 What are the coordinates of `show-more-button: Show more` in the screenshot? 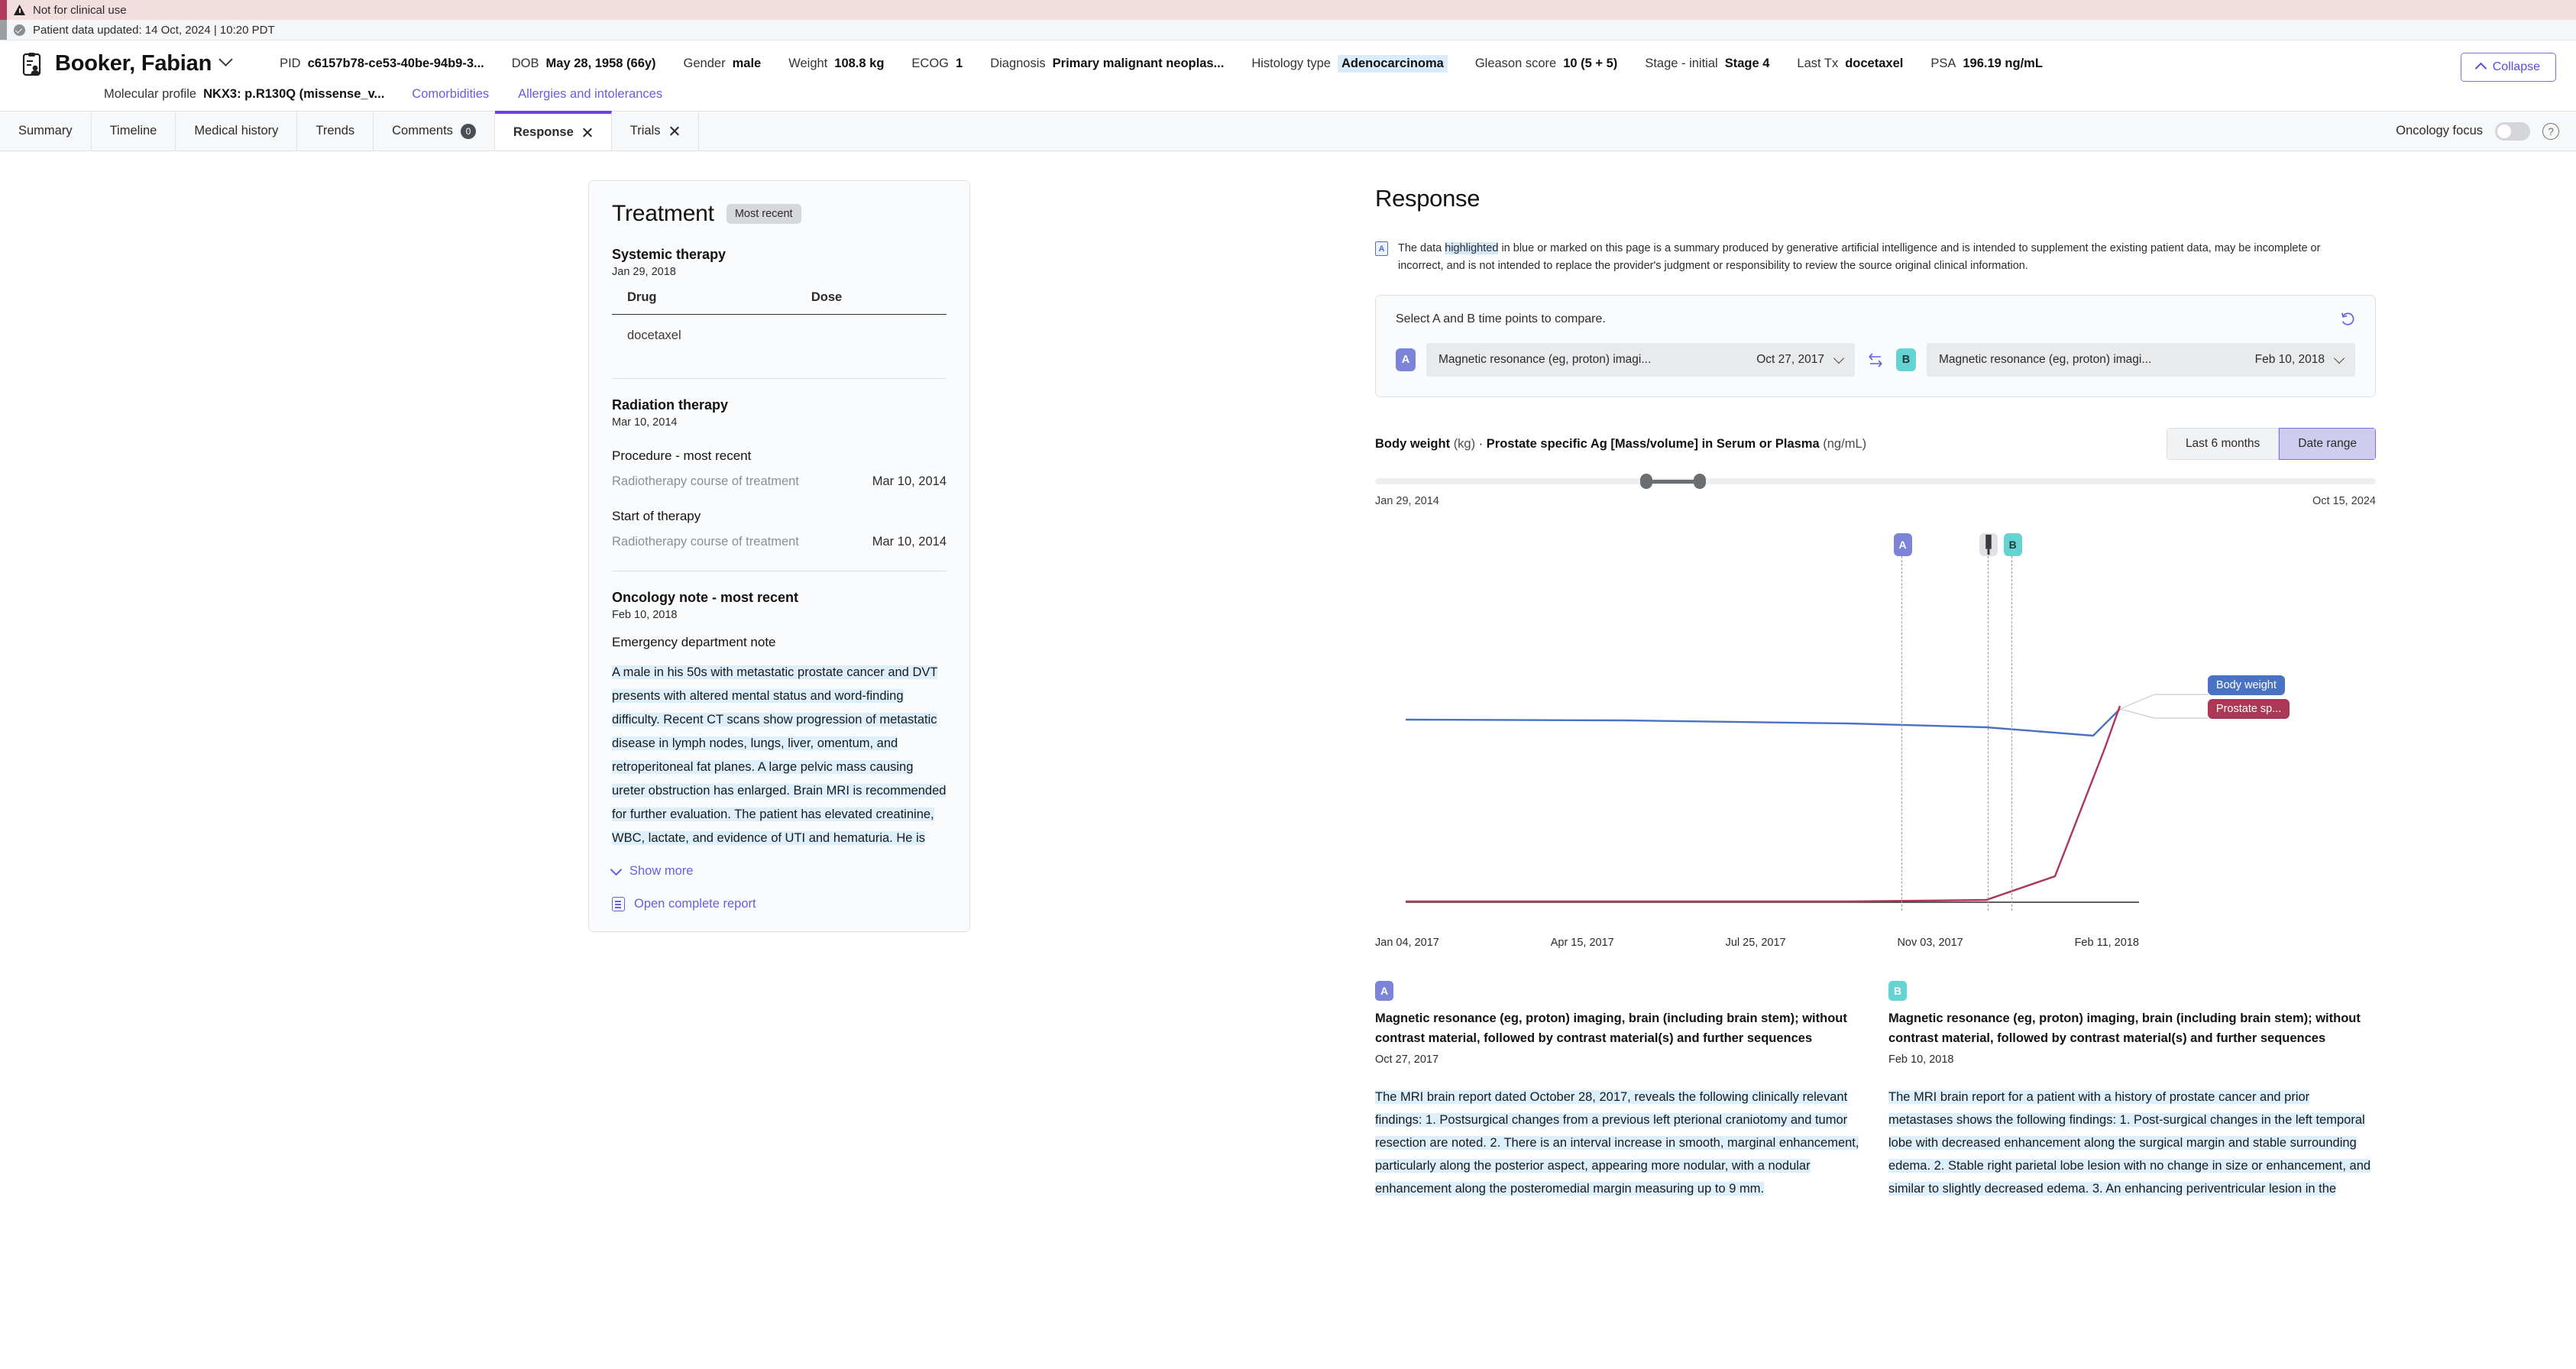 It's located at (778, 871).